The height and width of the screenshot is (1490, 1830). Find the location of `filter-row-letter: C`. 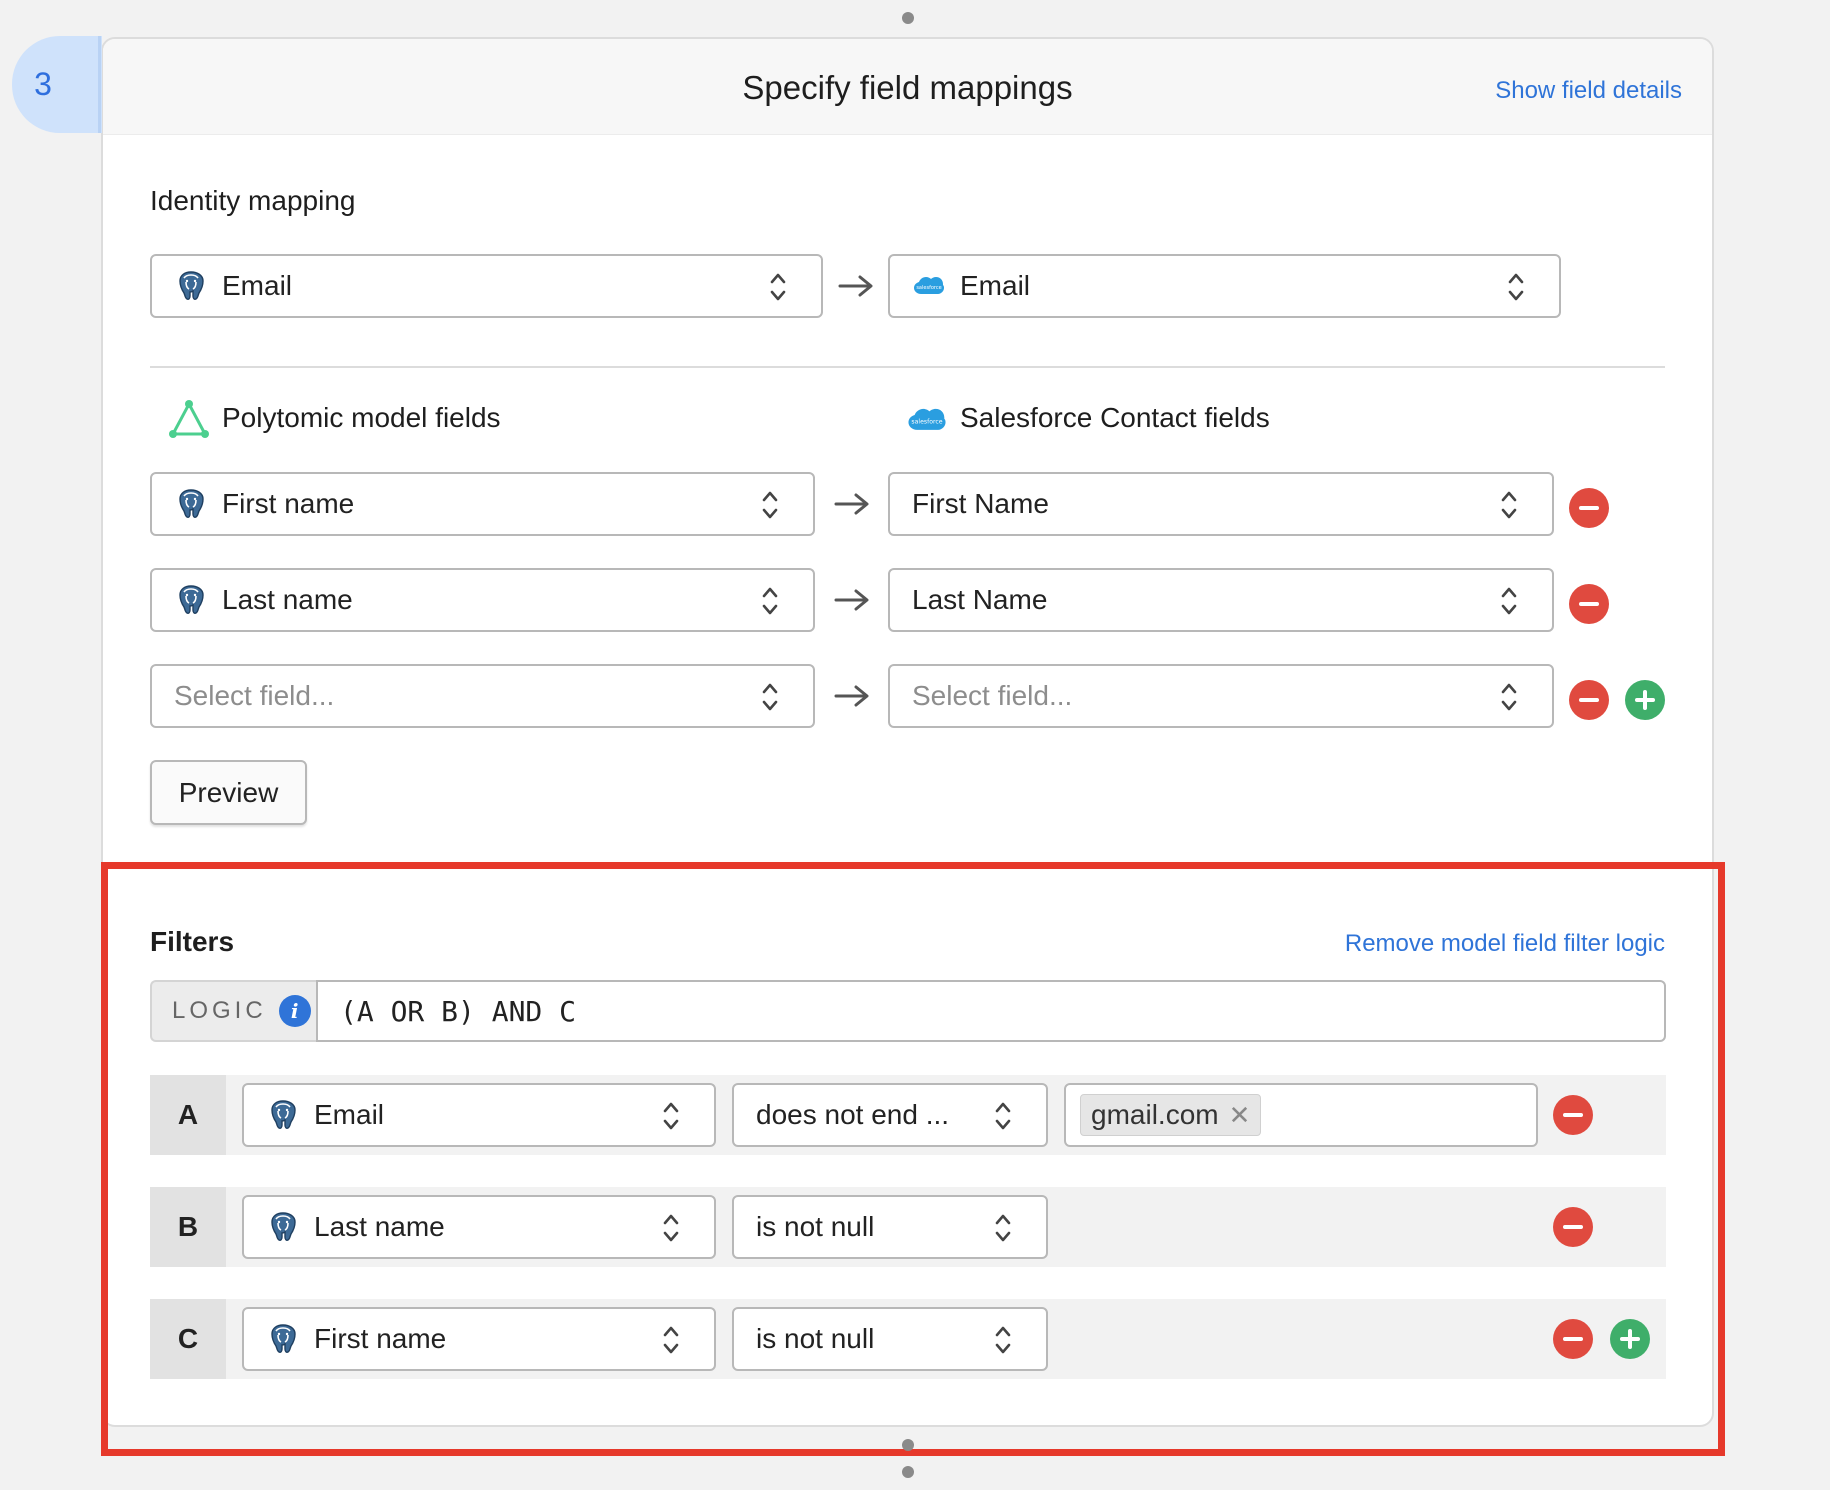

filter-row-letter: C is located at coordinates (188, 1339).